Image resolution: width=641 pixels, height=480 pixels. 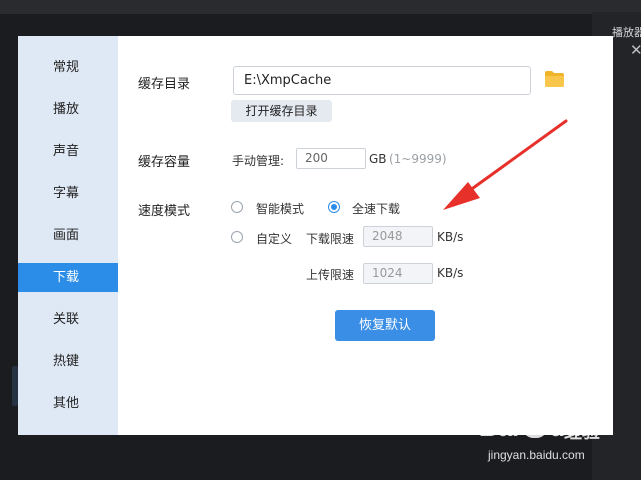 What do you see at coordinates (554, 79) in the screenshot?
I see `folder-icon` at bounding box center [554, 79].